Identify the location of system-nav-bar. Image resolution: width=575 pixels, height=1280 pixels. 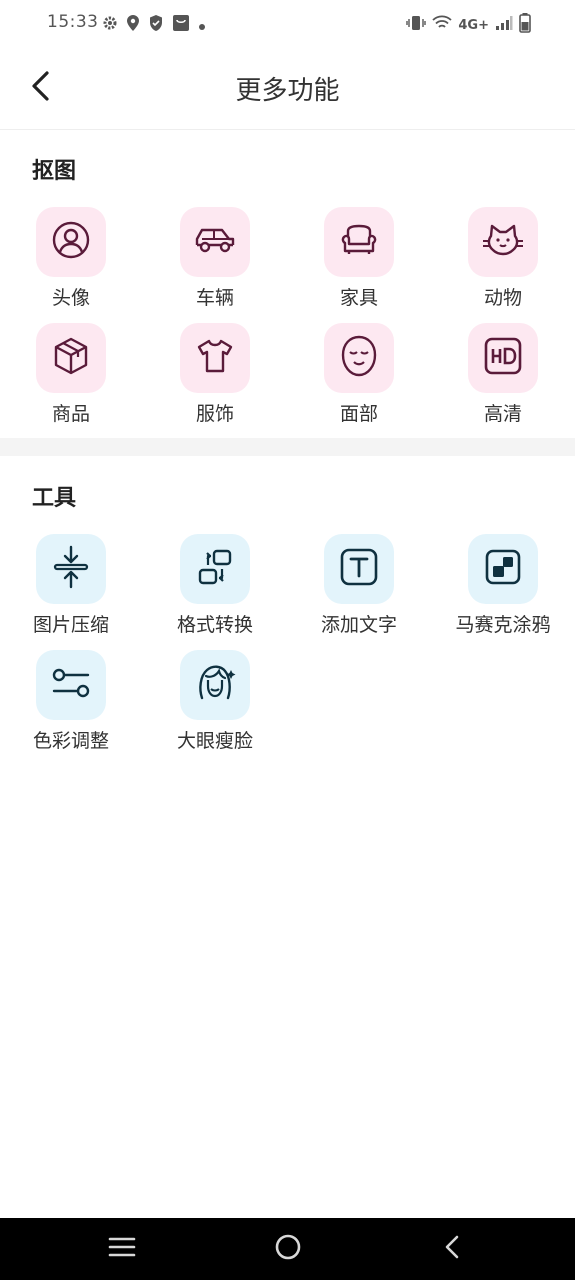
(287, 1249).